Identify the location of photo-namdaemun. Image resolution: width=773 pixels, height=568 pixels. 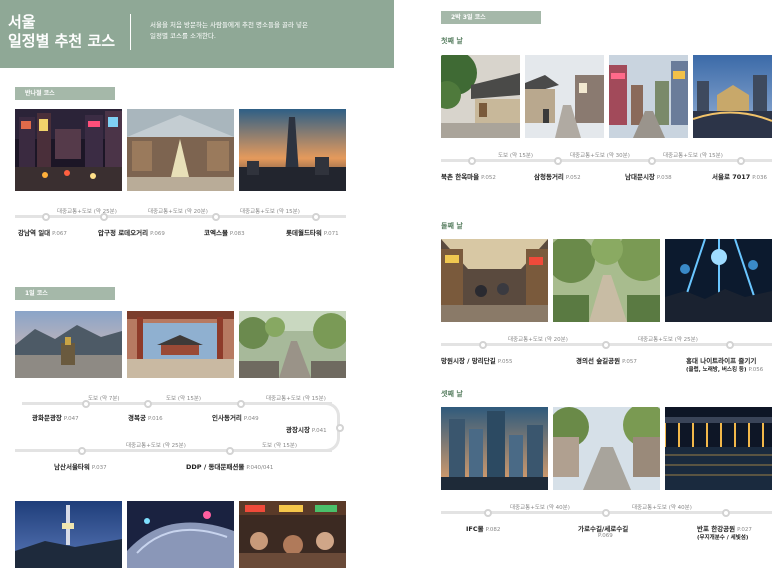
(648, 96).